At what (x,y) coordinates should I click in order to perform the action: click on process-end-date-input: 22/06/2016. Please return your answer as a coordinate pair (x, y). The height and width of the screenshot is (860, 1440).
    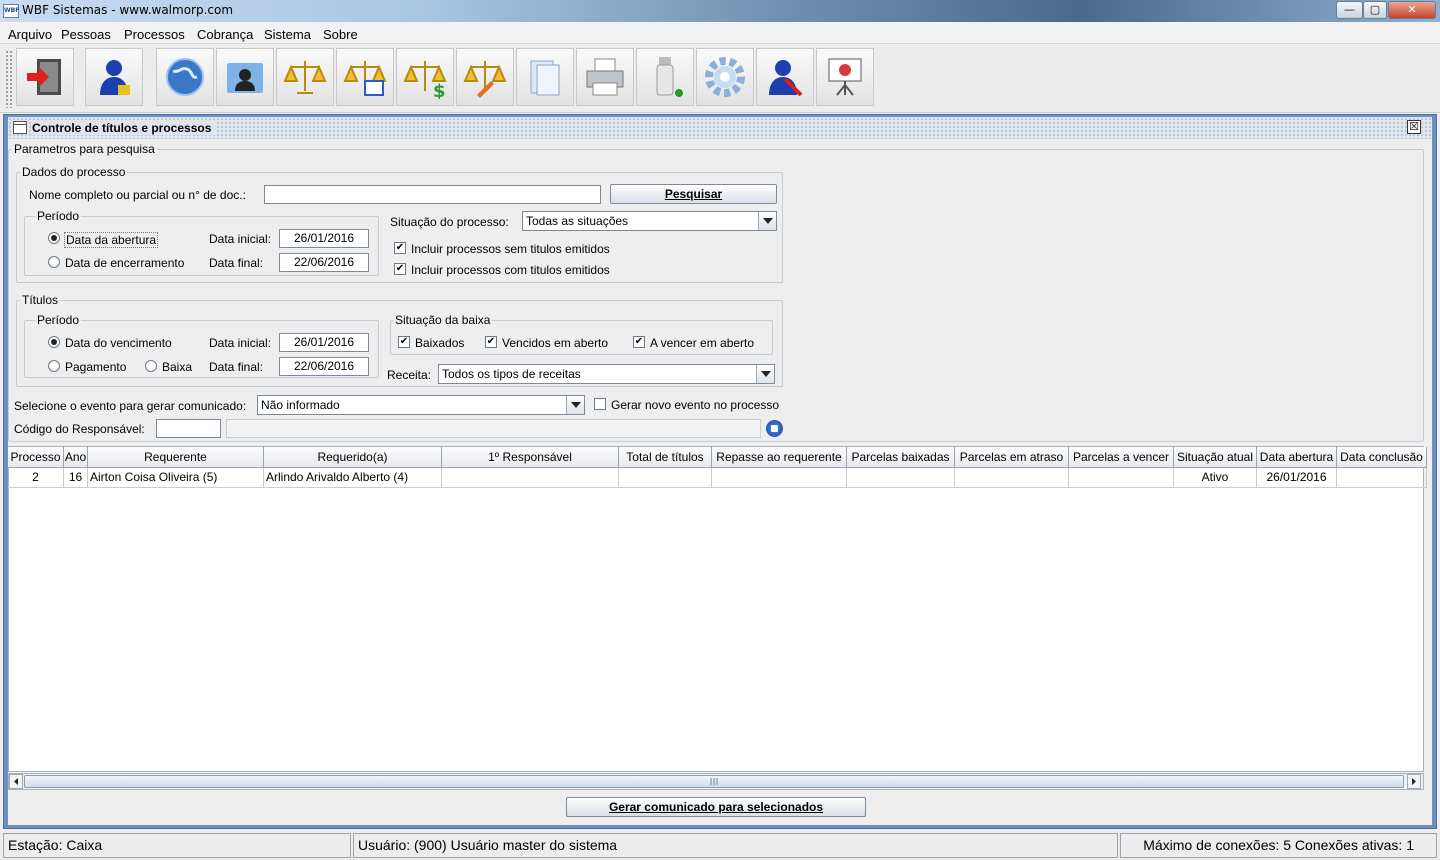
    Looking at the image, I should click on (324, 262).